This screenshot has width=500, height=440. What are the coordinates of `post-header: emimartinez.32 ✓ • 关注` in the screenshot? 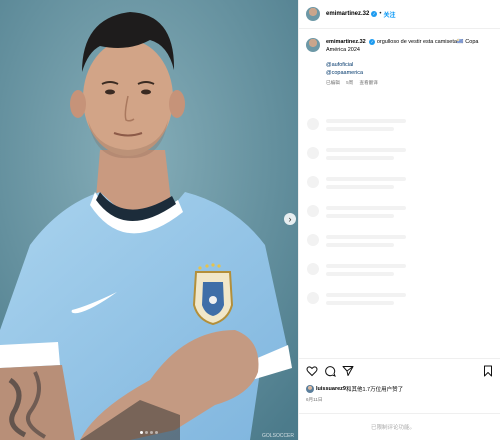 It's located at (399, 14).